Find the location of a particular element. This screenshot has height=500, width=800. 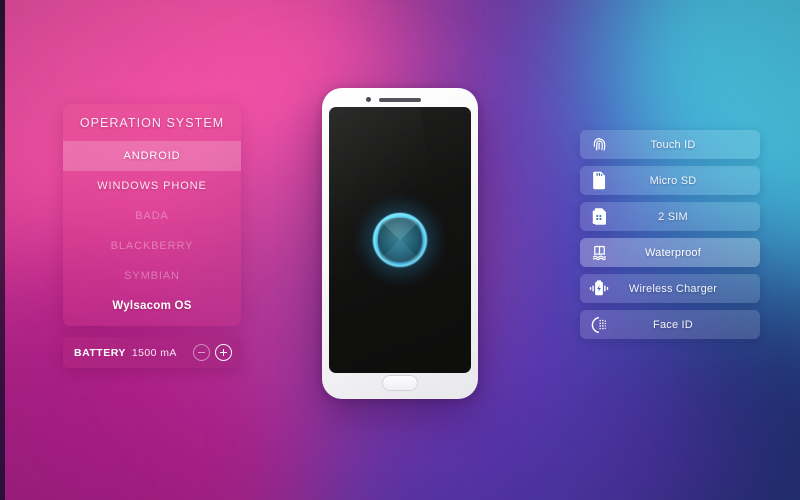

feature-item-micro-sd: Micro SD is located at coordinates (670, 180).